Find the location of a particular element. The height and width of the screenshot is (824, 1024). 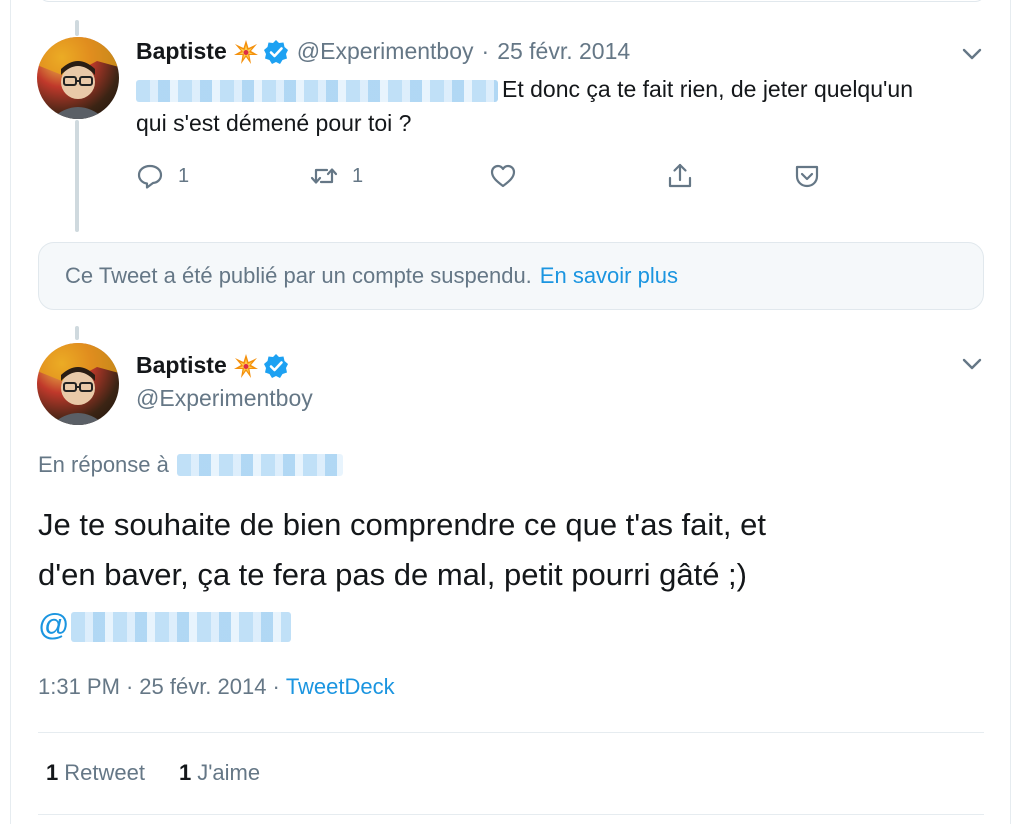

retweet-count: 1 is located at coordinates (358, 175).